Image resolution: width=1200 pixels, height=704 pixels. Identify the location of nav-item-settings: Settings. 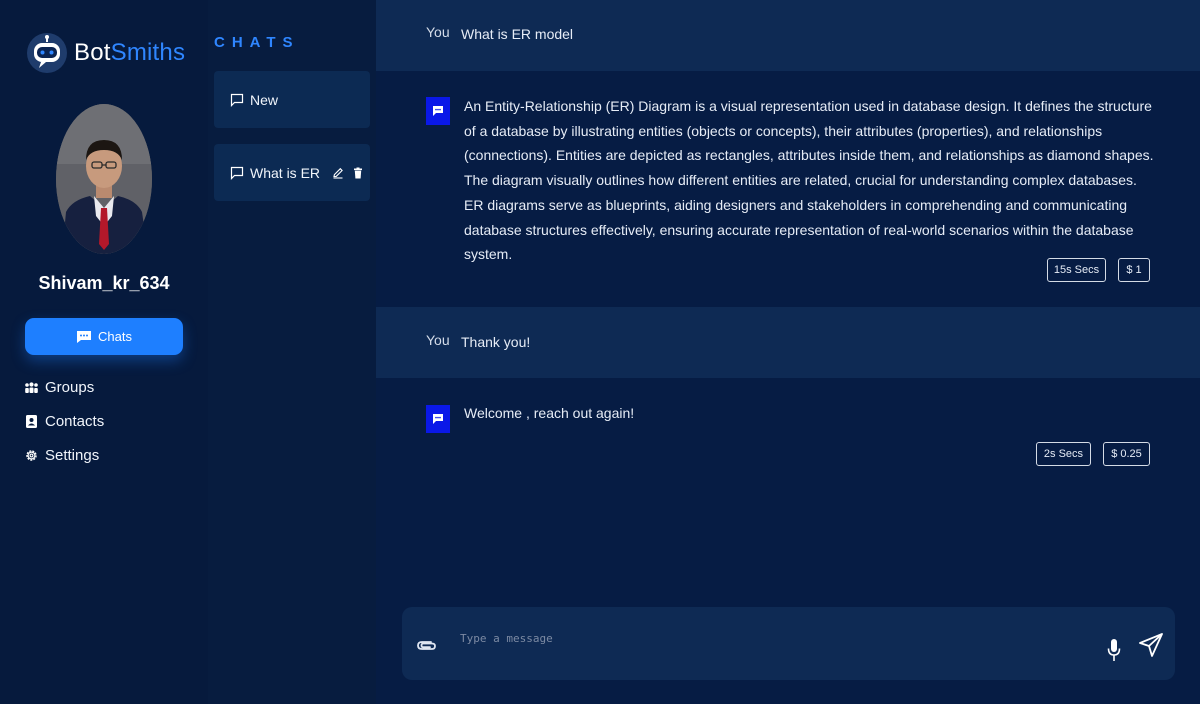
(61, 455).